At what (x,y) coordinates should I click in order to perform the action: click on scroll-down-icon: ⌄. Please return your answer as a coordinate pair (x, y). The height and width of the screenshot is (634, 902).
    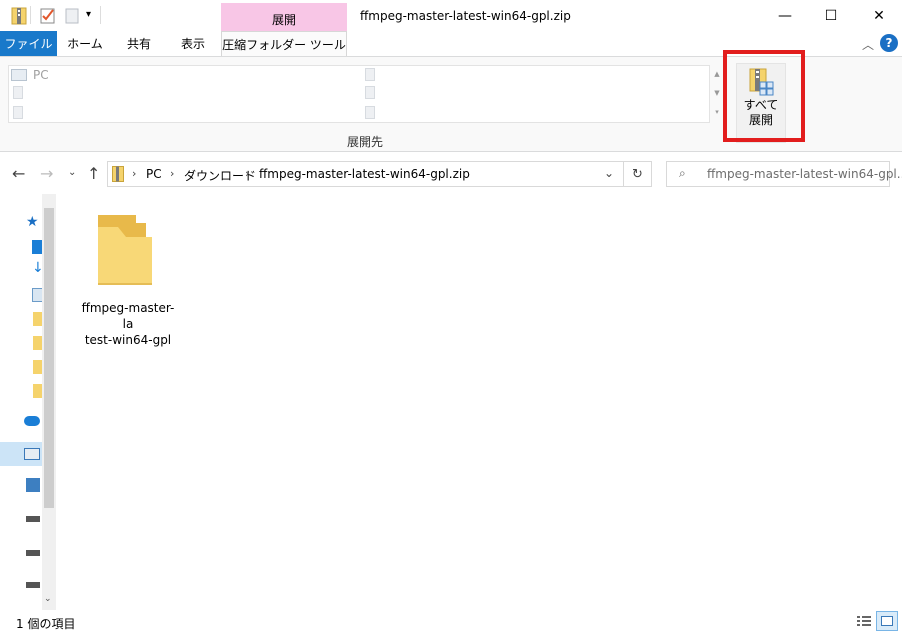
    Looking at the image, I should click on (48, 599).